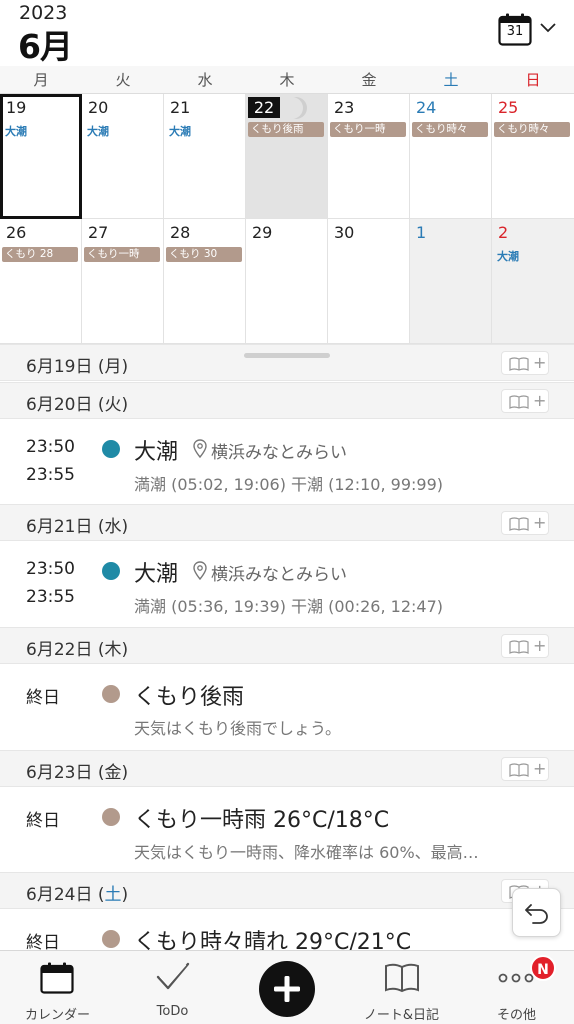 The width and height of the screenshot is (574, 1024). I want to click on weather-chip: くもり一時, so click(368, 129).